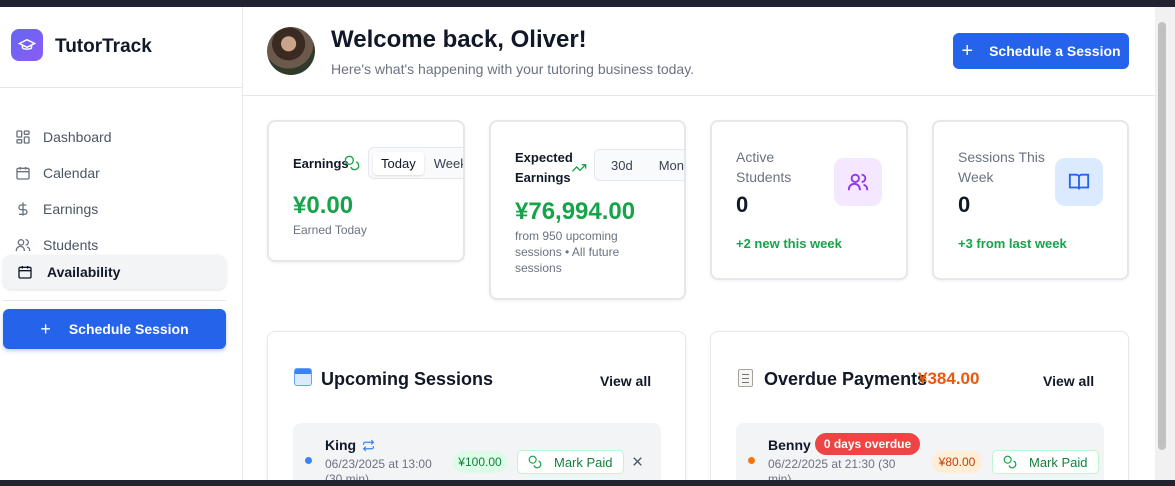 Image resolution: width=1175 pixels, height=486 pixels. What do you see at coordinates (543, 177) in the screenshot?
I see `title-line: Earnings` at bounding box center [543, 177].